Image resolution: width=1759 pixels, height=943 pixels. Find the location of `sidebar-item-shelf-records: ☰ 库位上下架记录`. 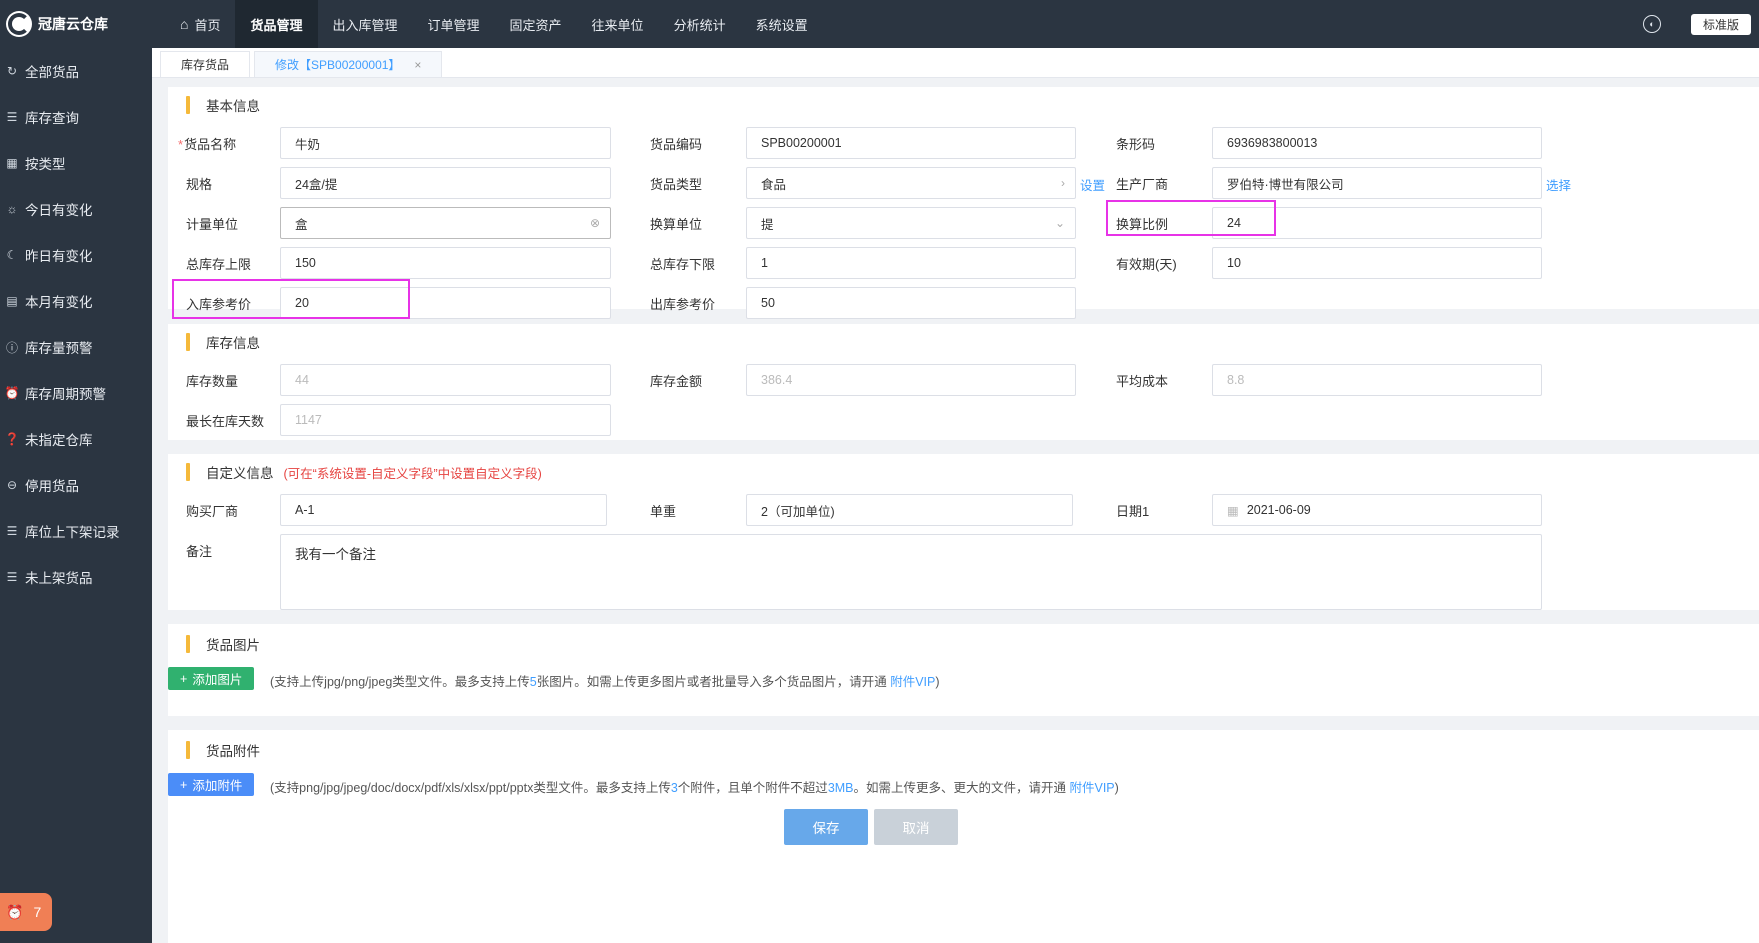

sidebar-item-shelf-records: ☰ 库位上下架记录 is located at coordinates (76, 531).